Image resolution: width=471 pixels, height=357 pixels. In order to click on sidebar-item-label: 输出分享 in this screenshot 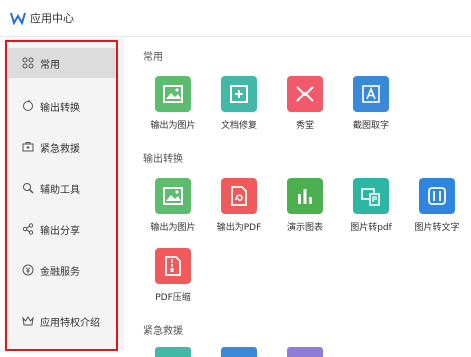, I will do `click(60, 231)`.